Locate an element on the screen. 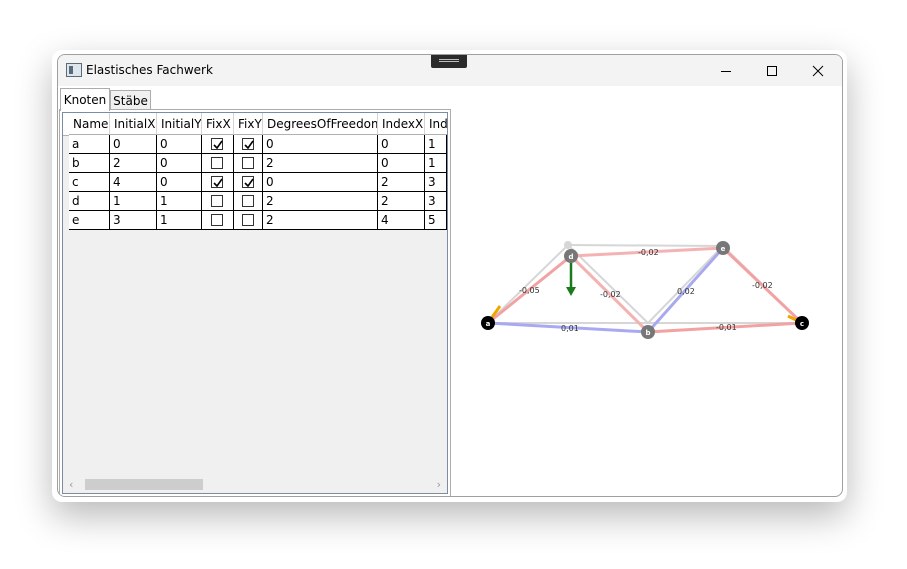  node-c-label: c is located at coordinates (802, 324).